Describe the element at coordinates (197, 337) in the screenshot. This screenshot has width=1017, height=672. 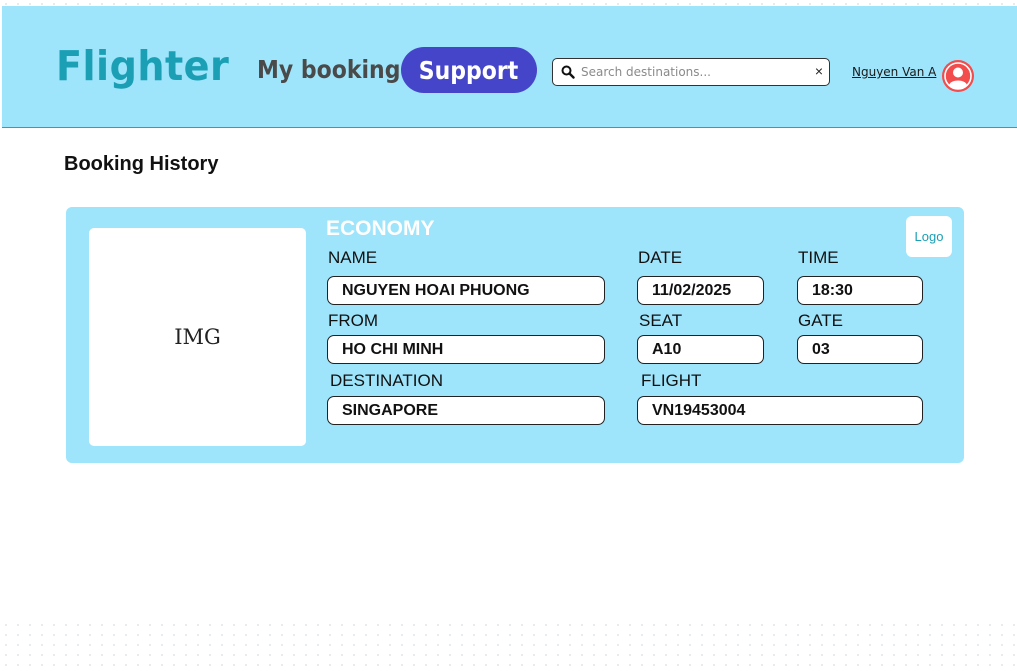
I see `ticket-image-placeholder: IMG` at that location.